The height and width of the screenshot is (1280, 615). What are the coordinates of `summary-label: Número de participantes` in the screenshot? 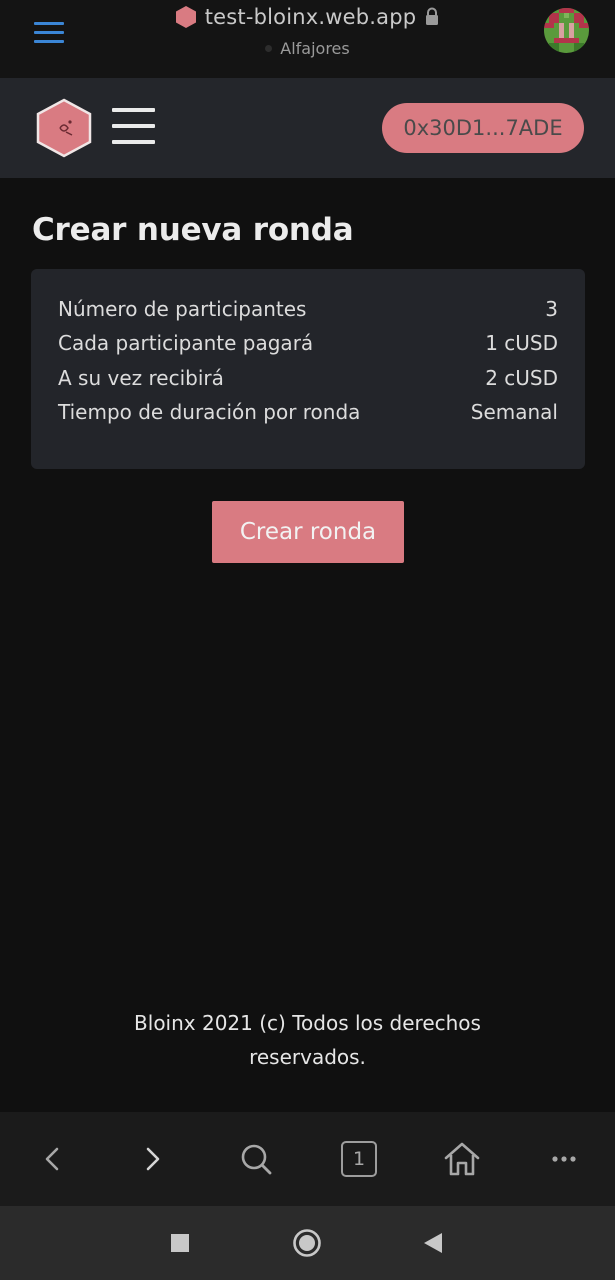 It's located at (182, 309).